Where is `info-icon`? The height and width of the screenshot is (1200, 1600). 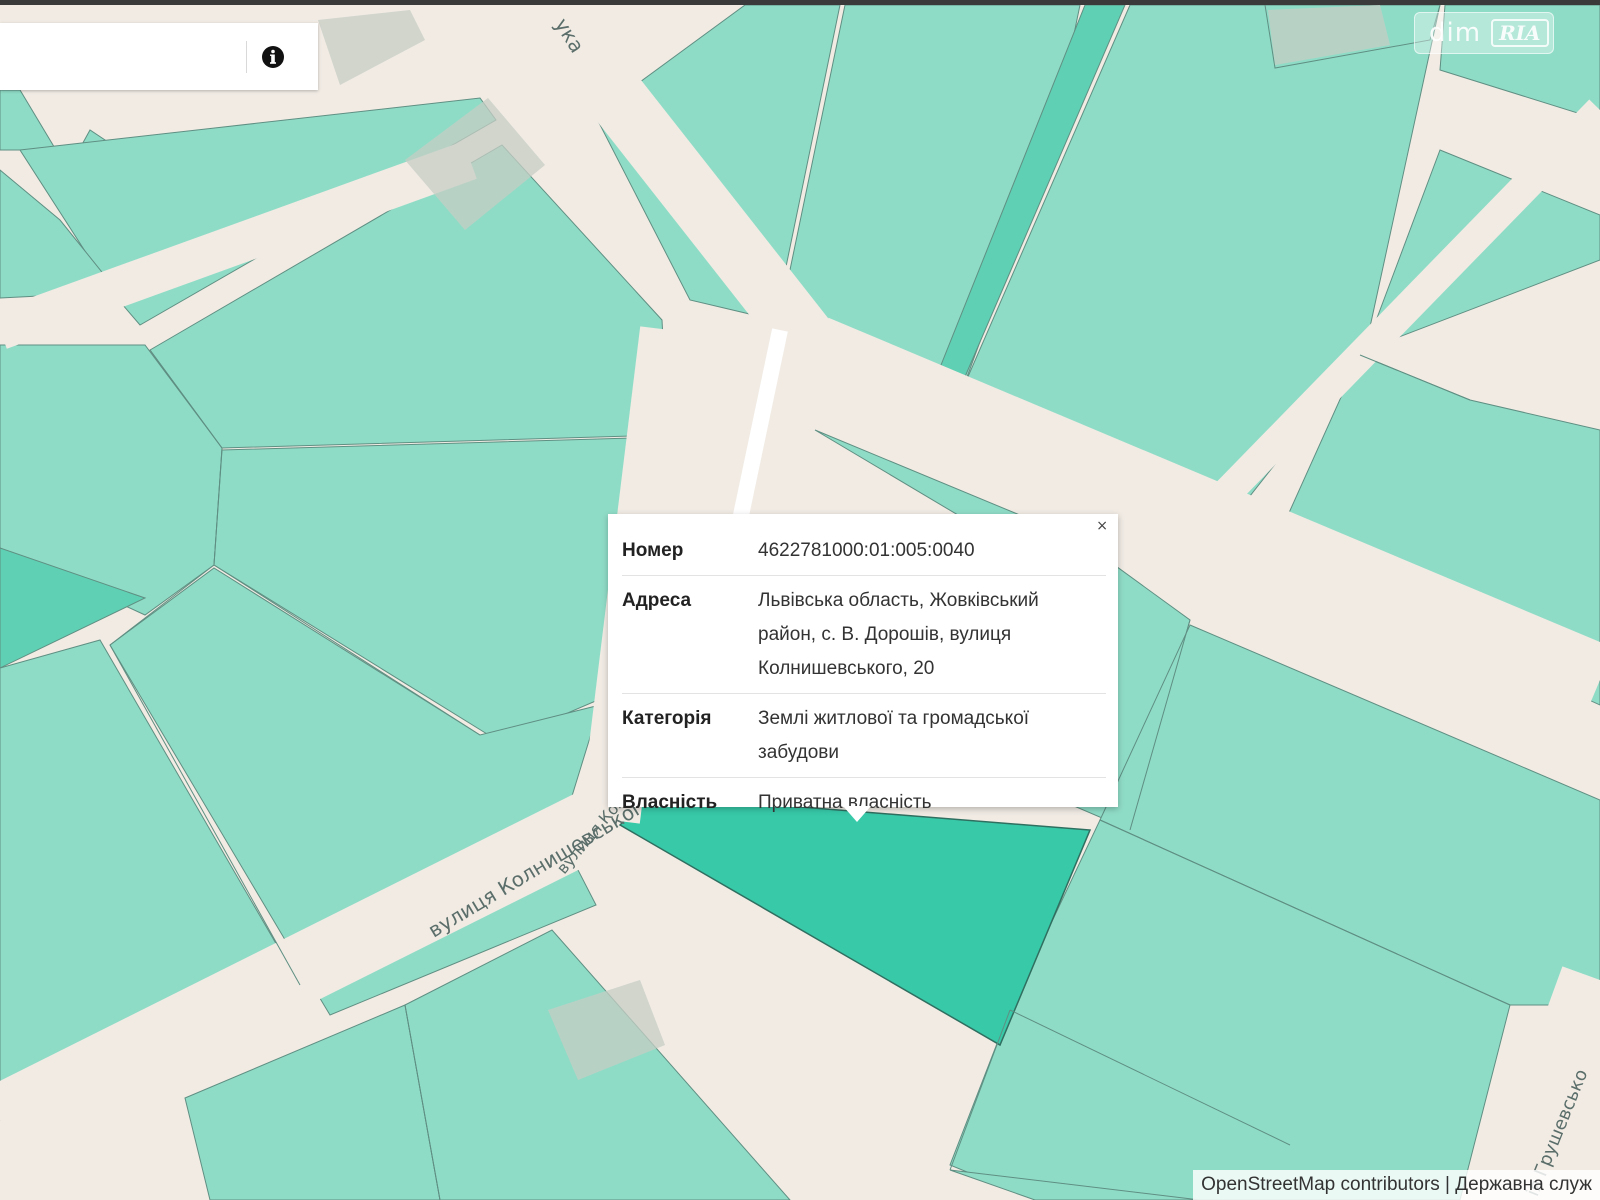
info-icon is located at coordinates (273, 57).